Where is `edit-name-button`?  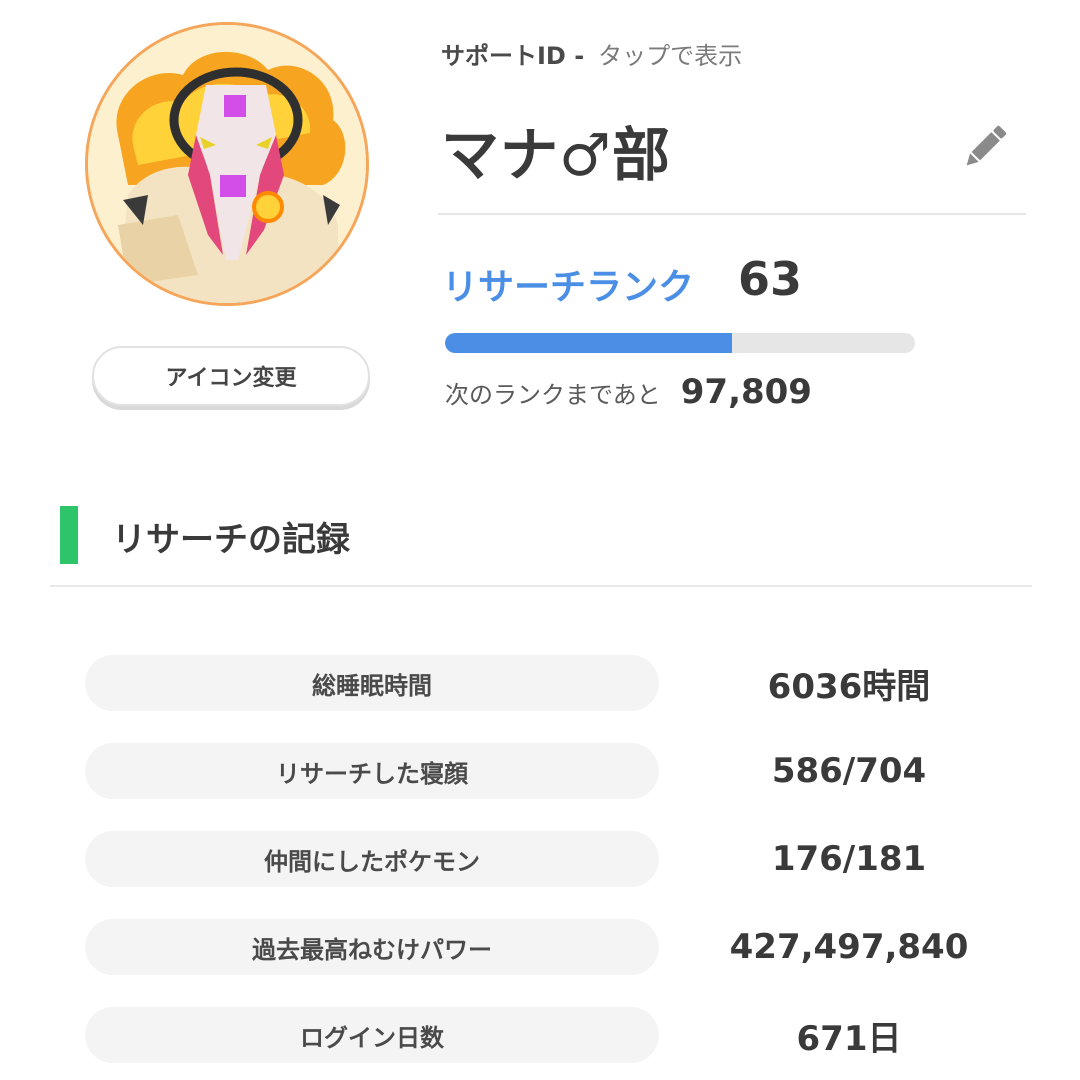 edit-name-button is located at coordinates (985, 147).